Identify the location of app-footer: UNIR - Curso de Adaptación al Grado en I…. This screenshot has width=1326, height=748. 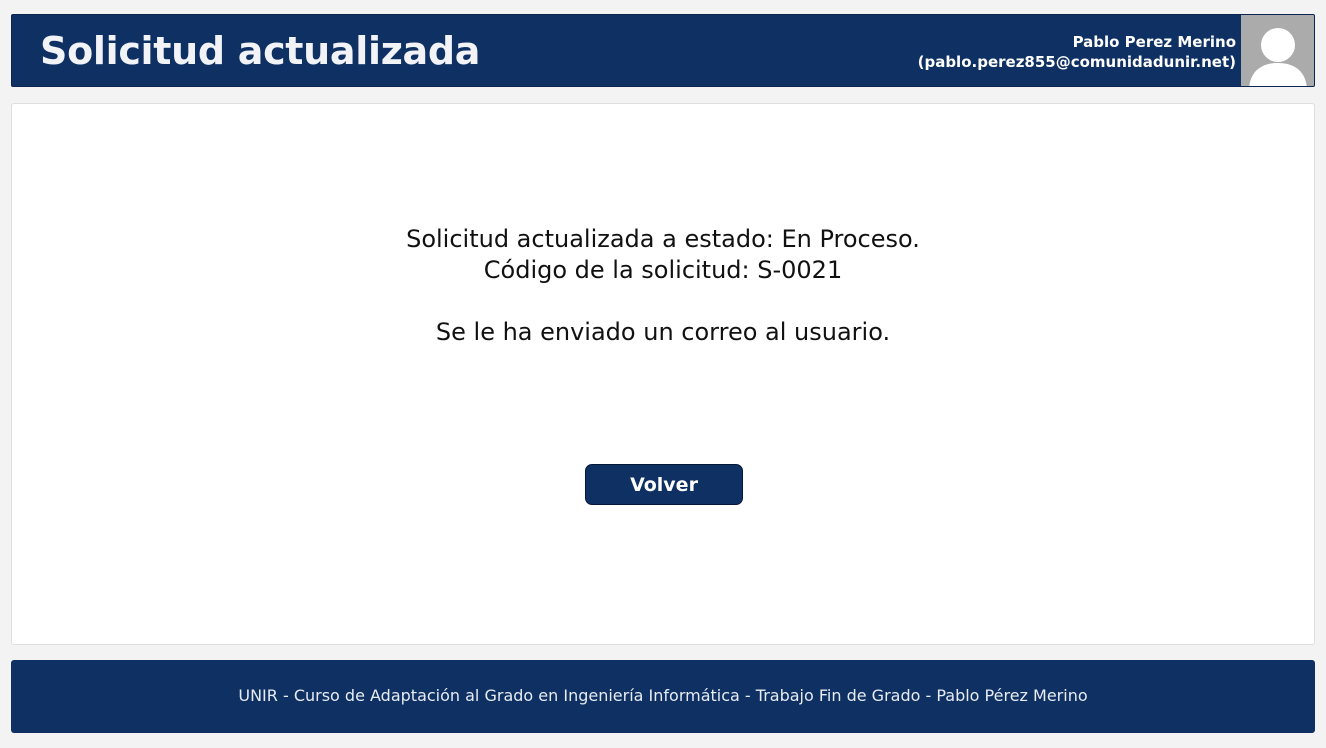
(663, 696).